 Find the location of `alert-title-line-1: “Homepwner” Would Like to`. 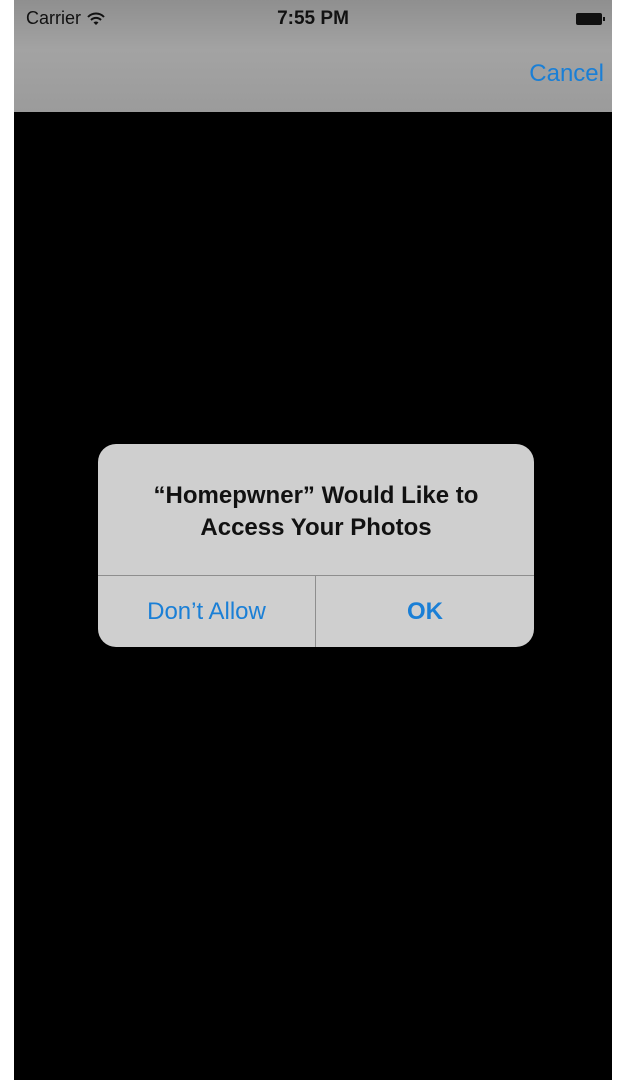

alert-title-line-1: “Homepwner” Would Like to is located at coordinates (316, 495).